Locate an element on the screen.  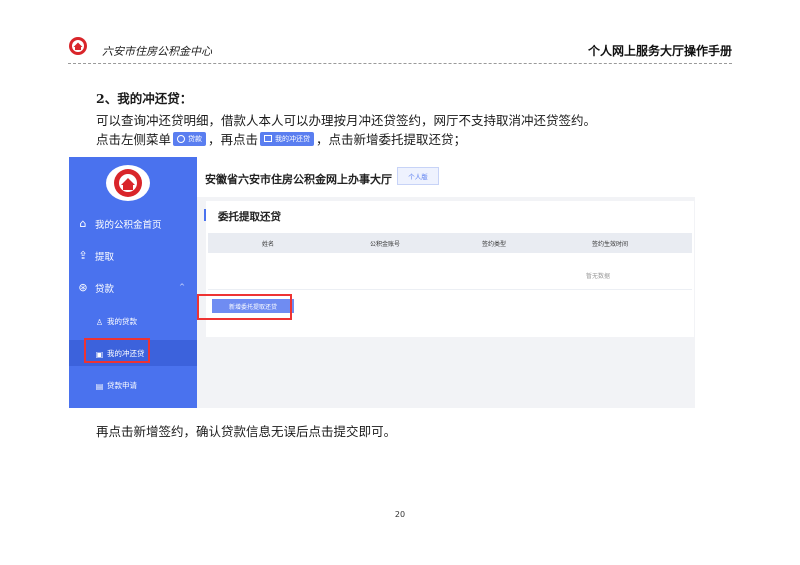
final-text-2: ，确认贷款信息无误后点击 is located at coordinates (258, 431).